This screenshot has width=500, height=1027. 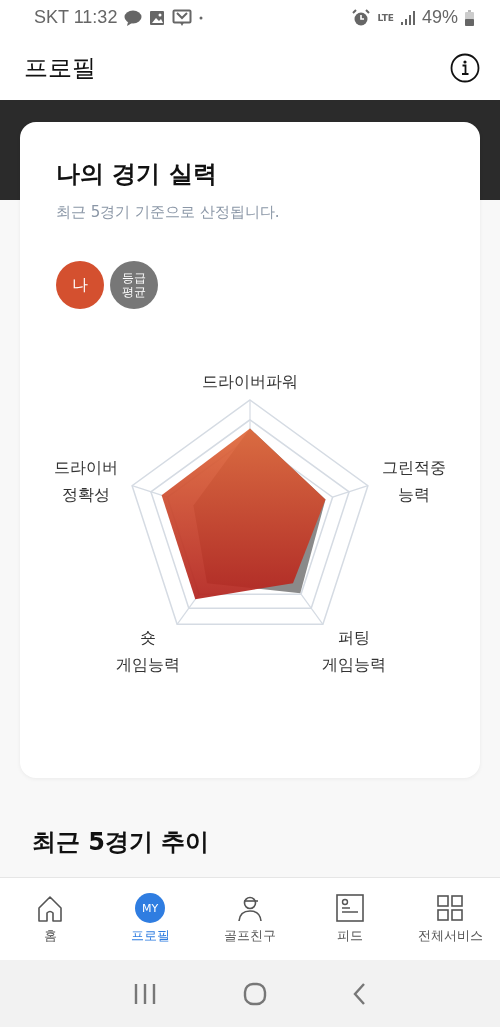 I want to click on home-button-icon, so click(x=255, y=993).